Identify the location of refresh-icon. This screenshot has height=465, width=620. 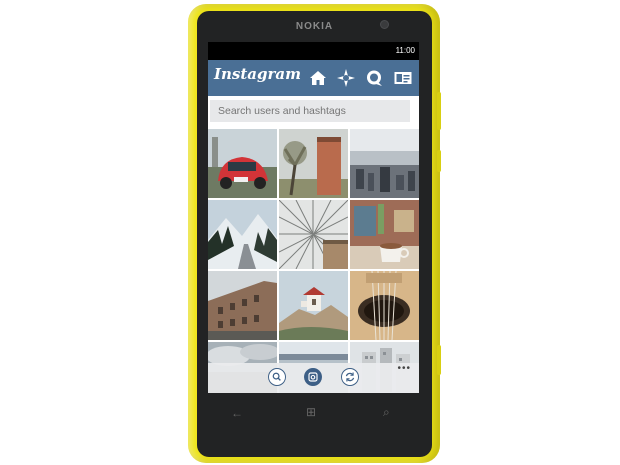
(350, 377).